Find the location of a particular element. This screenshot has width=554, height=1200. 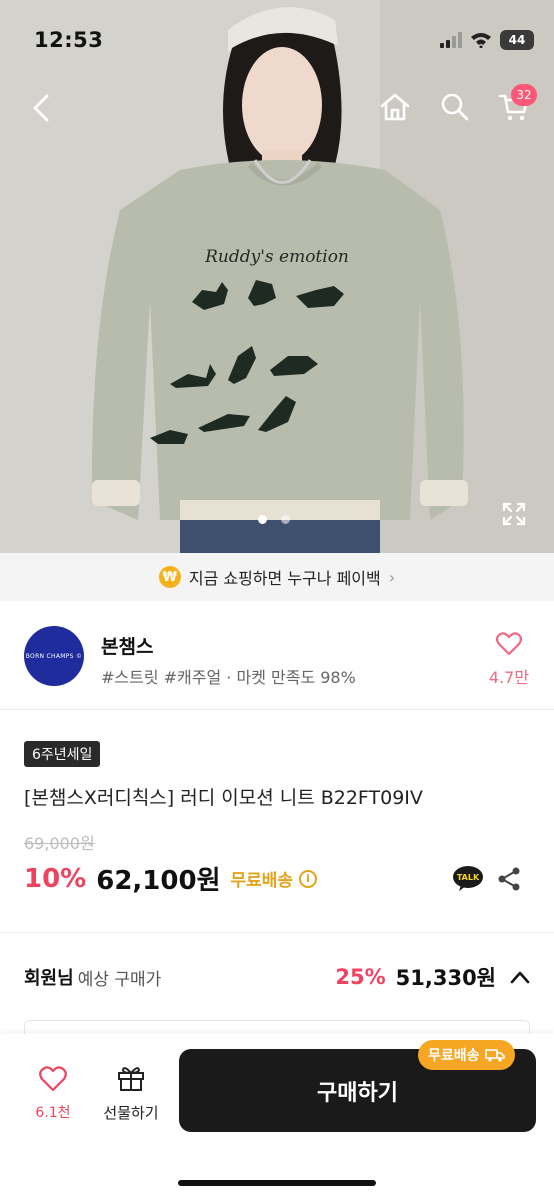

kakao-talk-share-icon: TALK is located at coordinates (468, 878).